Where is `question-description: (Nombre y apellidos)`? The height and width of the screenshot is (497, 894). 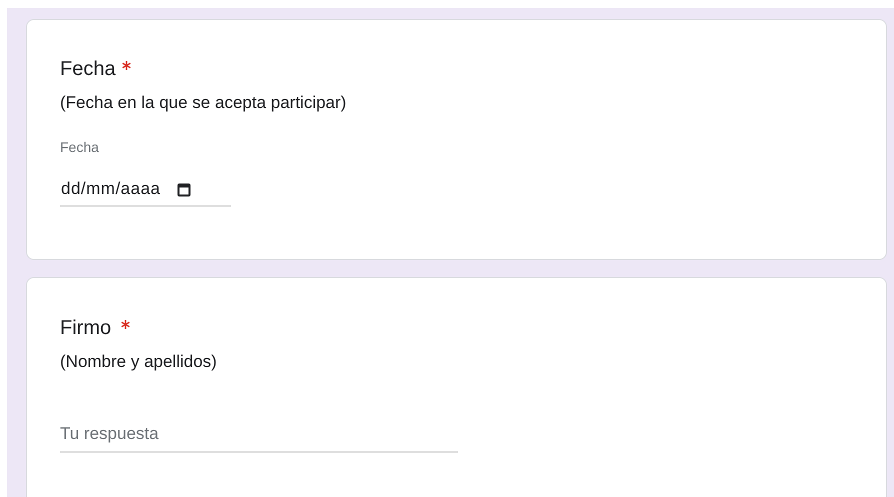
question-description: (Nombre y apellidos) is located at coordinates (139, 362).